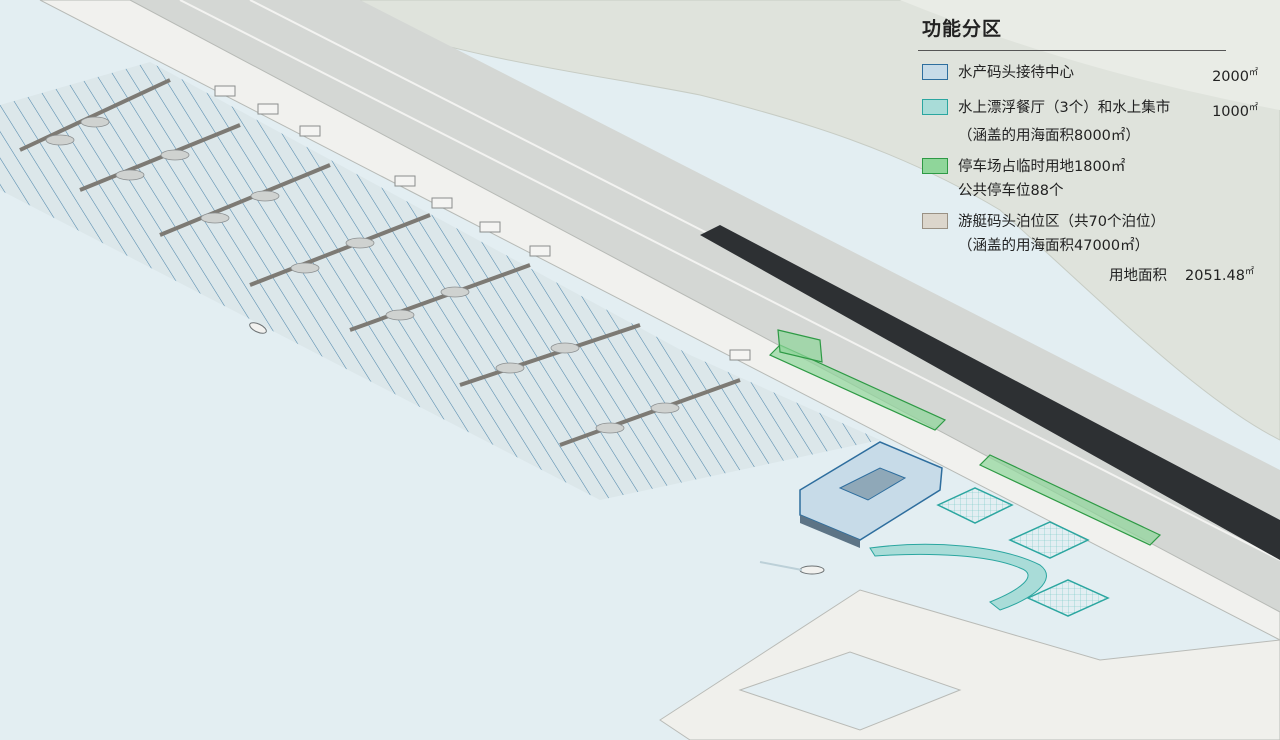 Image resolution: width=1280 pixels, height=740 pixels. I want to click on legend-unit-reception: ㎡, so click(1253, 73).